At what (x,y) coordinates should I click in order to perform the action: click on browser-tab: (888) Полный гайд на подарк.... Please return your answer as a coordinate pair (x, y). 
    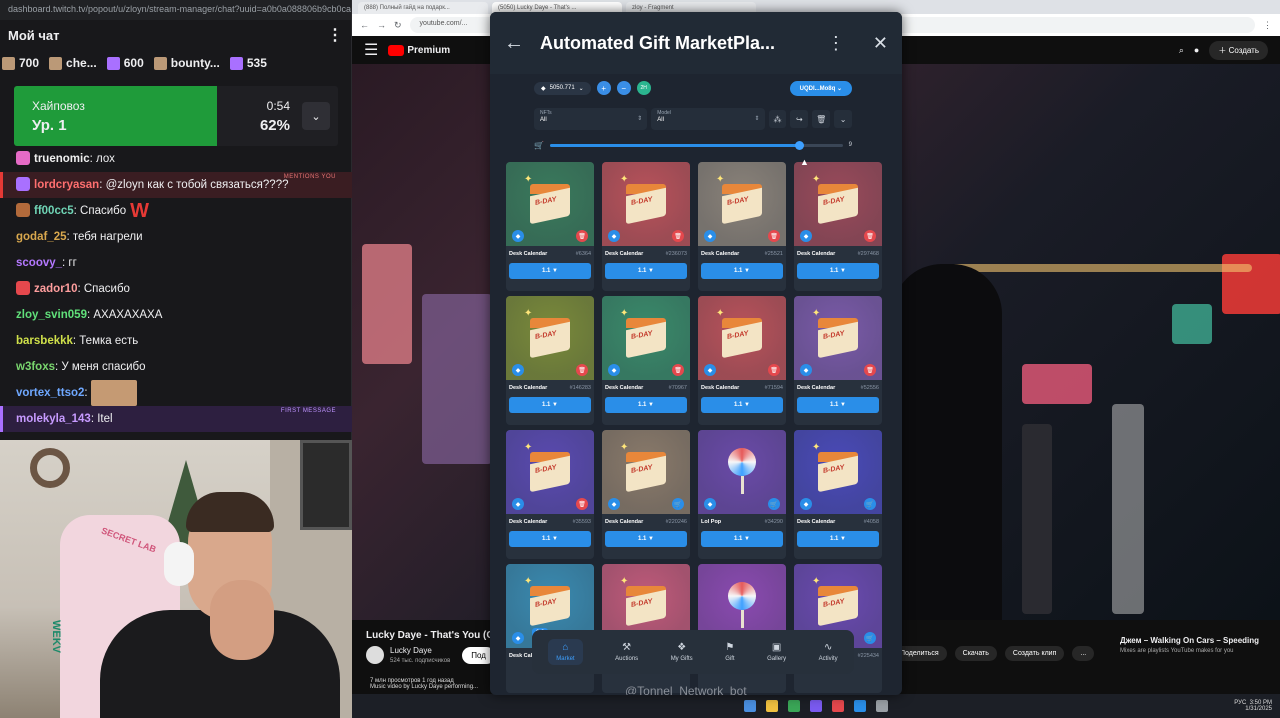
    Looking at the image, I should click on (423, 8).